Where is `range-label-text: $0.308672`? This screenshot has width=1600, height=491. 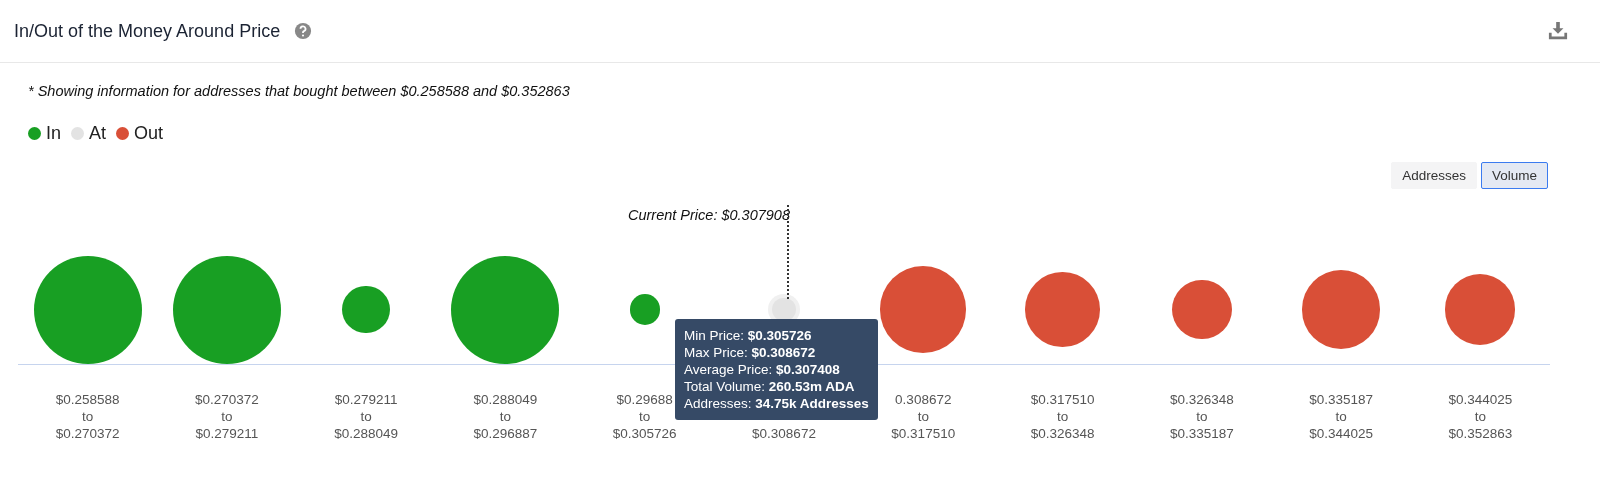
range-label-text: $0.308672 is located at coordinates (784, 433).